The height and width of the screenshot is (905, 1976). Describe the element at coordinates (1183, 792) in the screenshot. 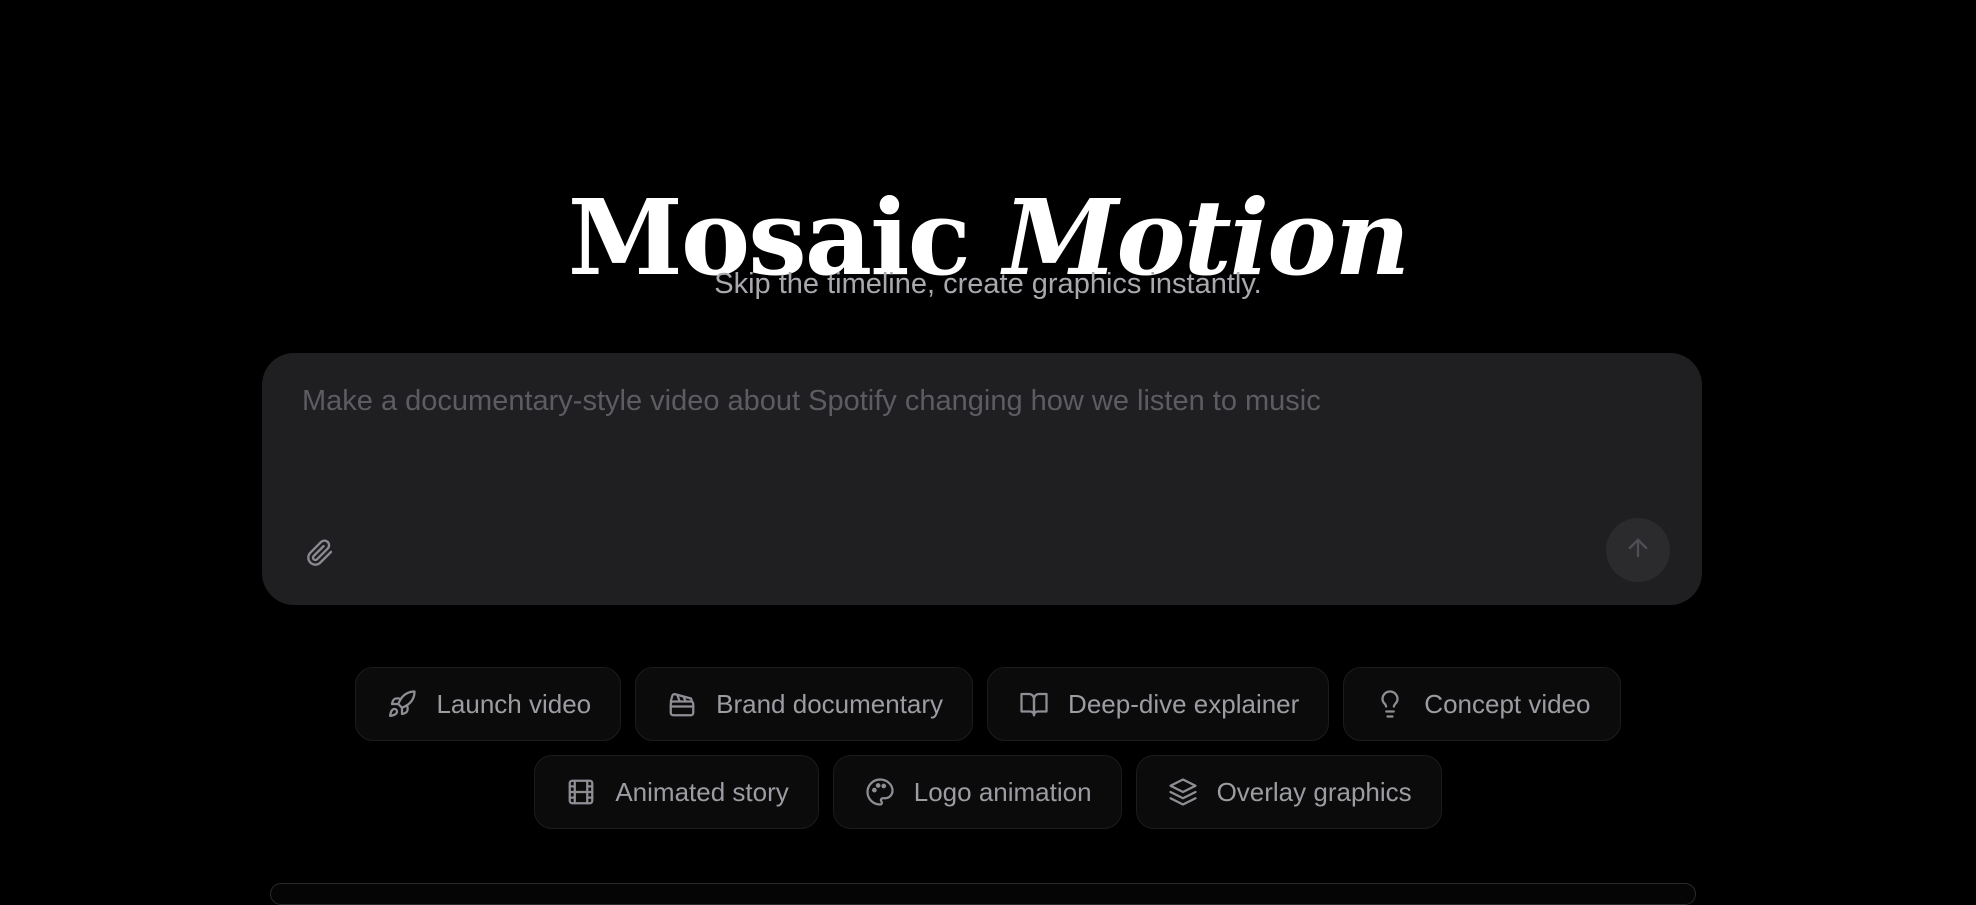

I see `layers-icon` at that location.